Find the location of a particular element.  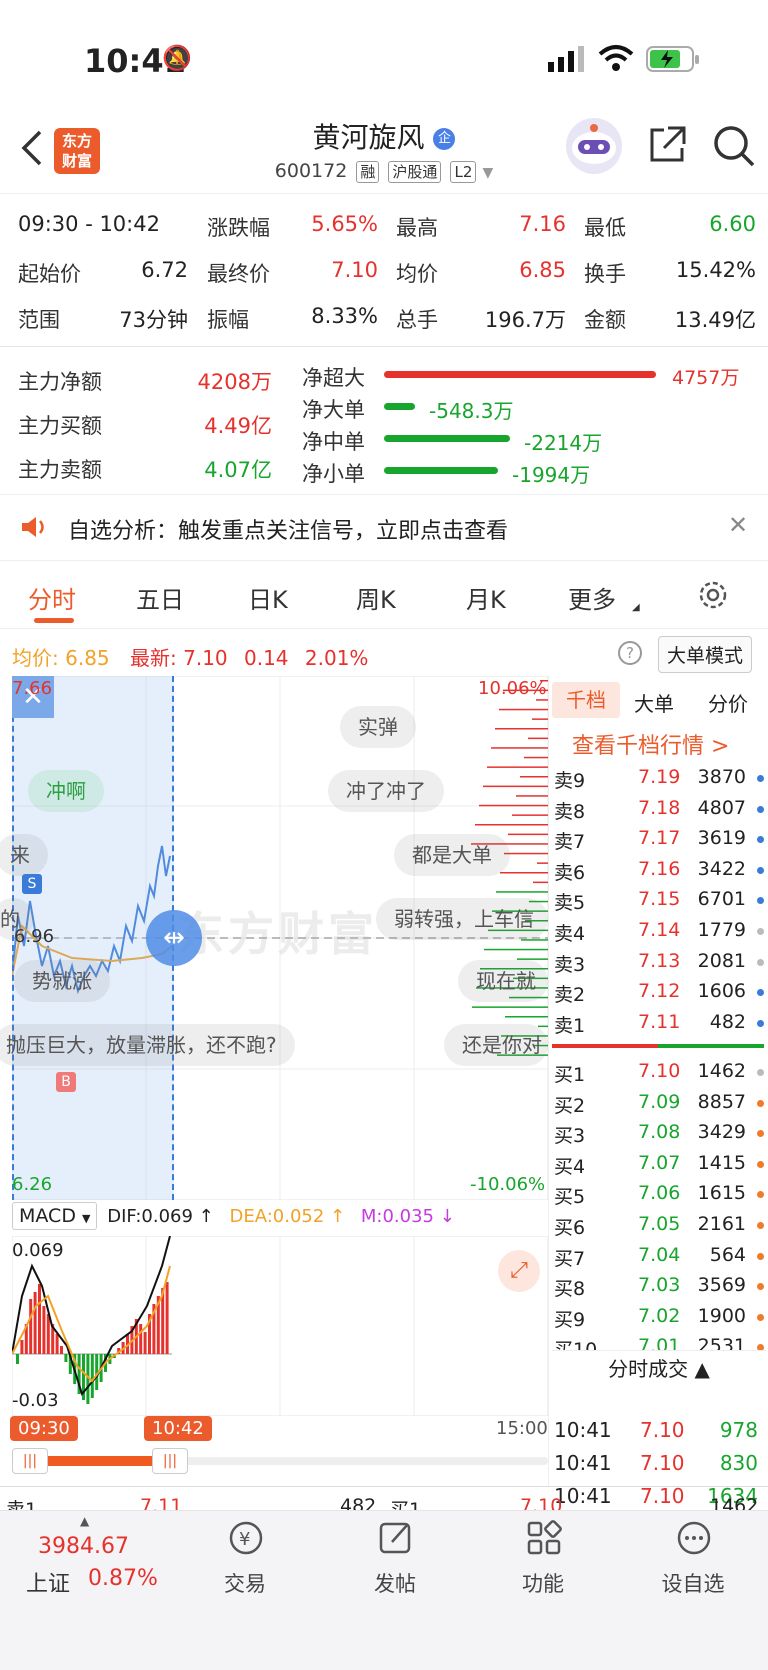

trade-volume: 830 is located at coordinates (738, 1463).